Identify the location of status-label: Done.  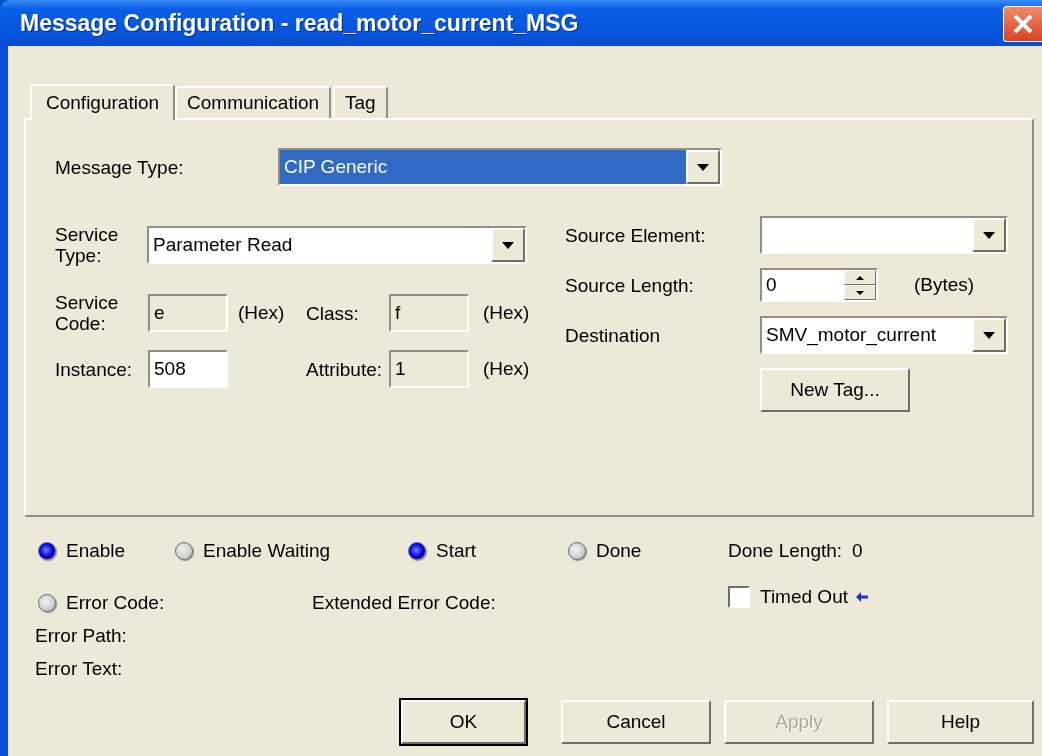
(619, 551).